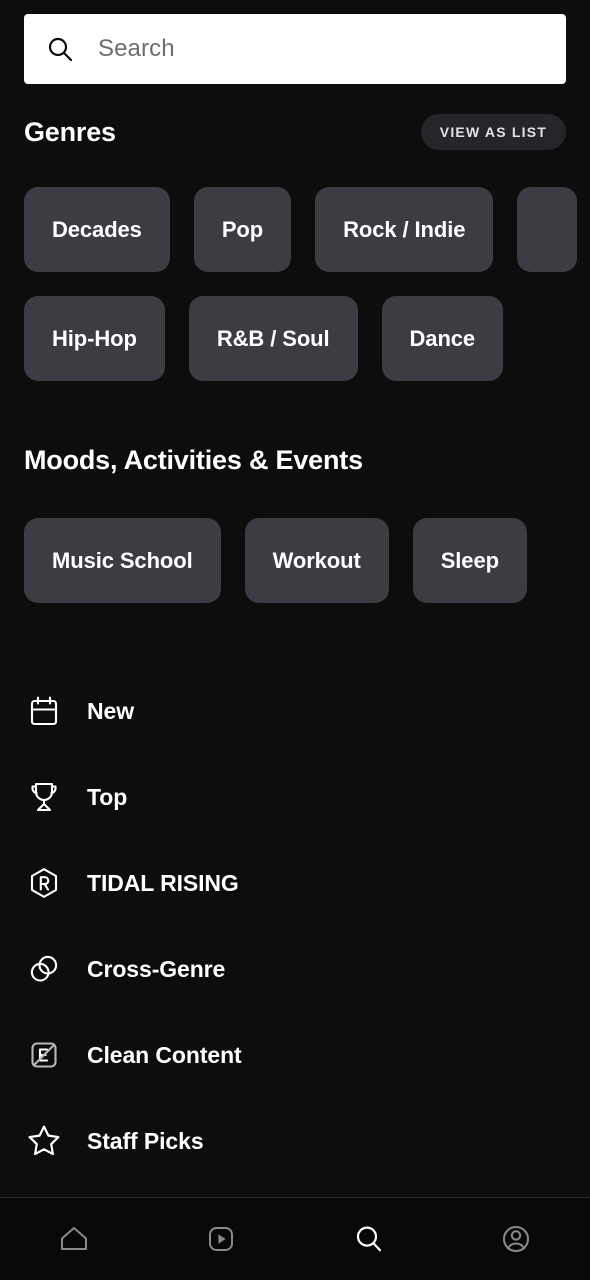  What do you see at coordinates (295, 49) in the screenshot?
I see `search-input: Search` at bounding box center [295, 49].